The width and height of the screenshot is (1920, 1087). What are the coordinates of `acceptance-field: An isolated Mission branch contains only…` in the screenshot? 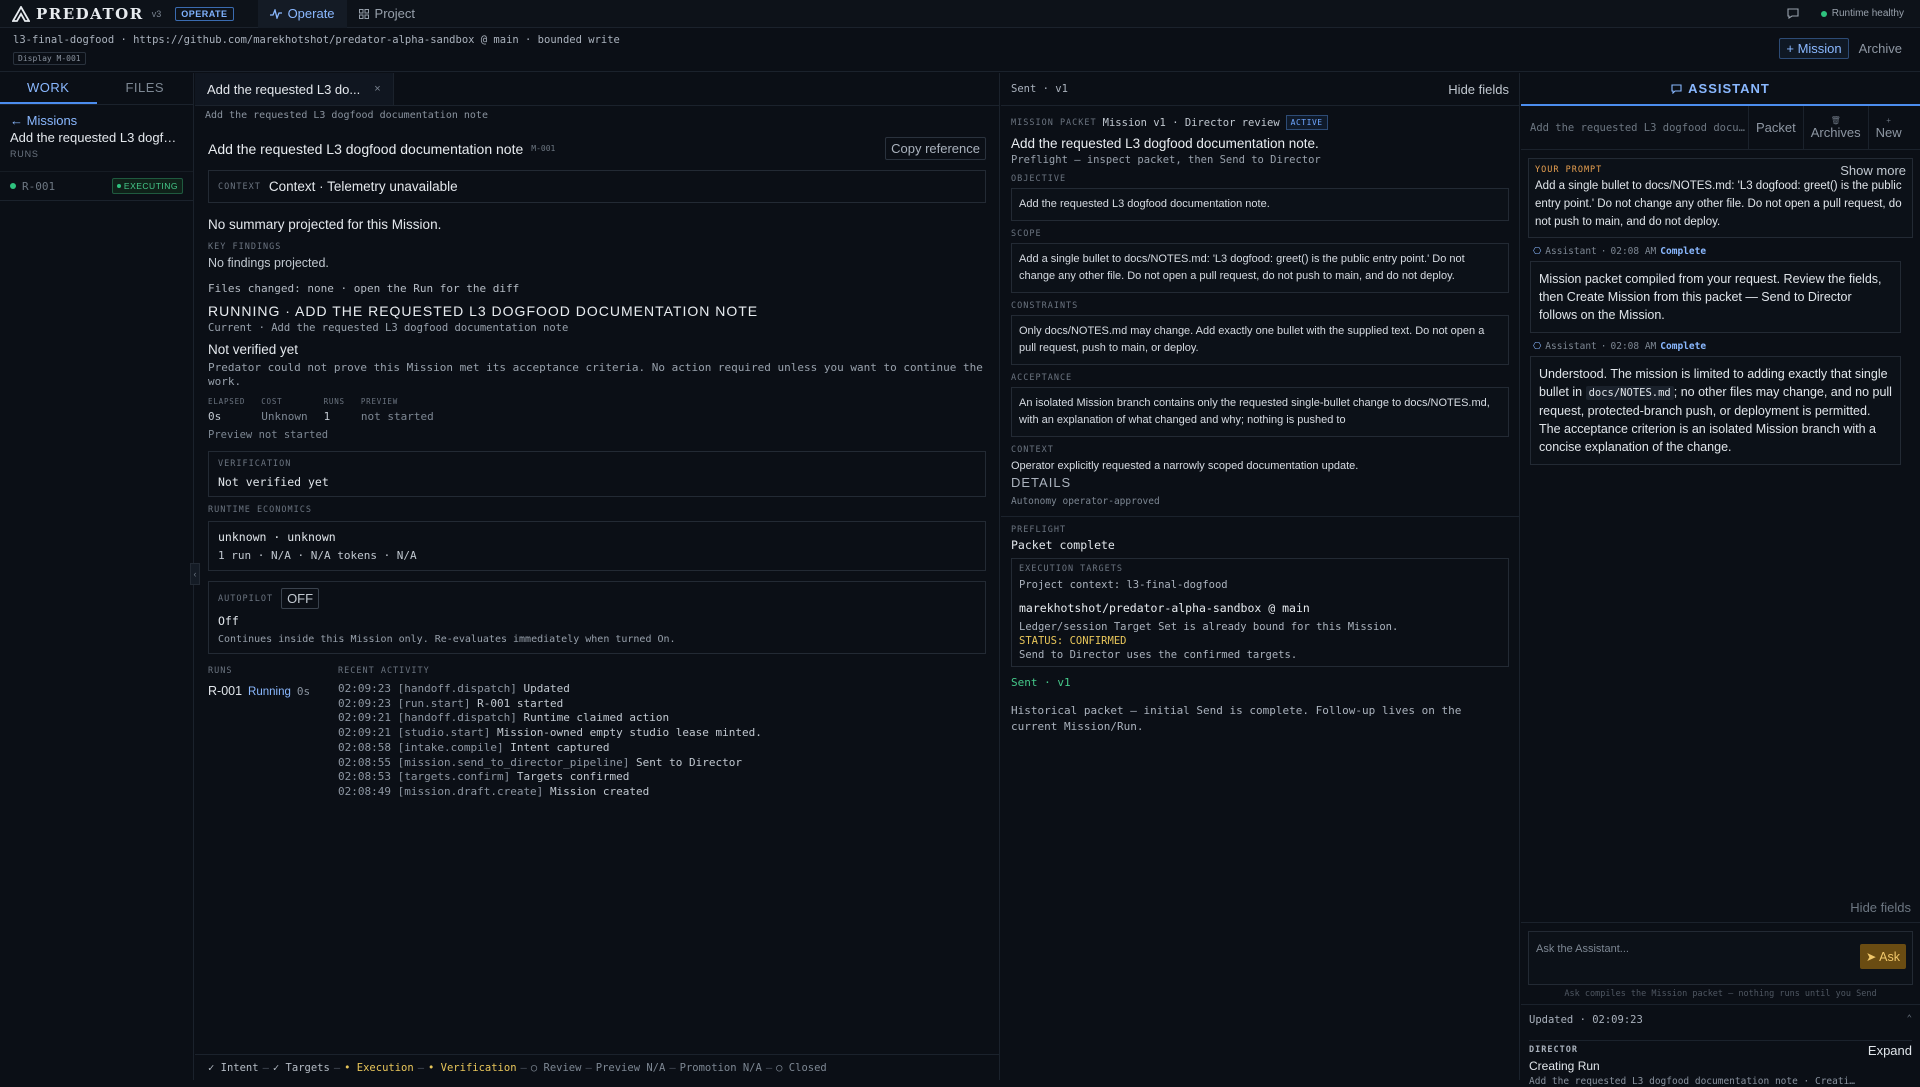 It's located at (1260, 412).